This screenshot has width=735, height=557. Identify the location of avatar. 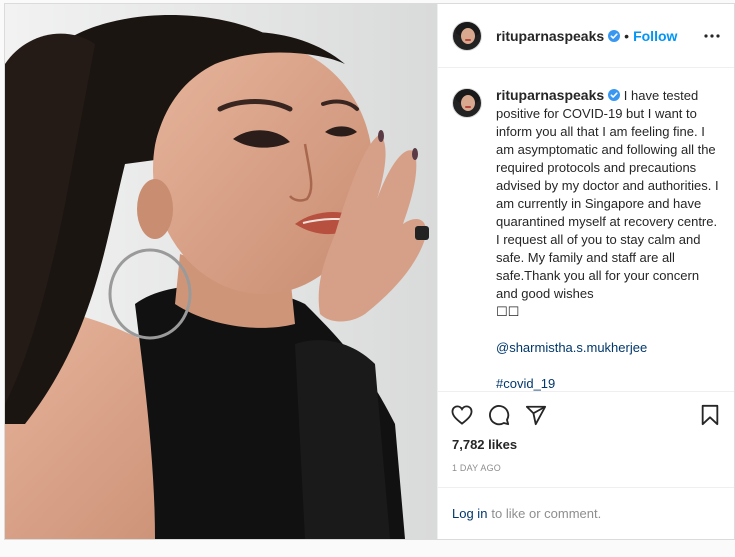
(467, 35).